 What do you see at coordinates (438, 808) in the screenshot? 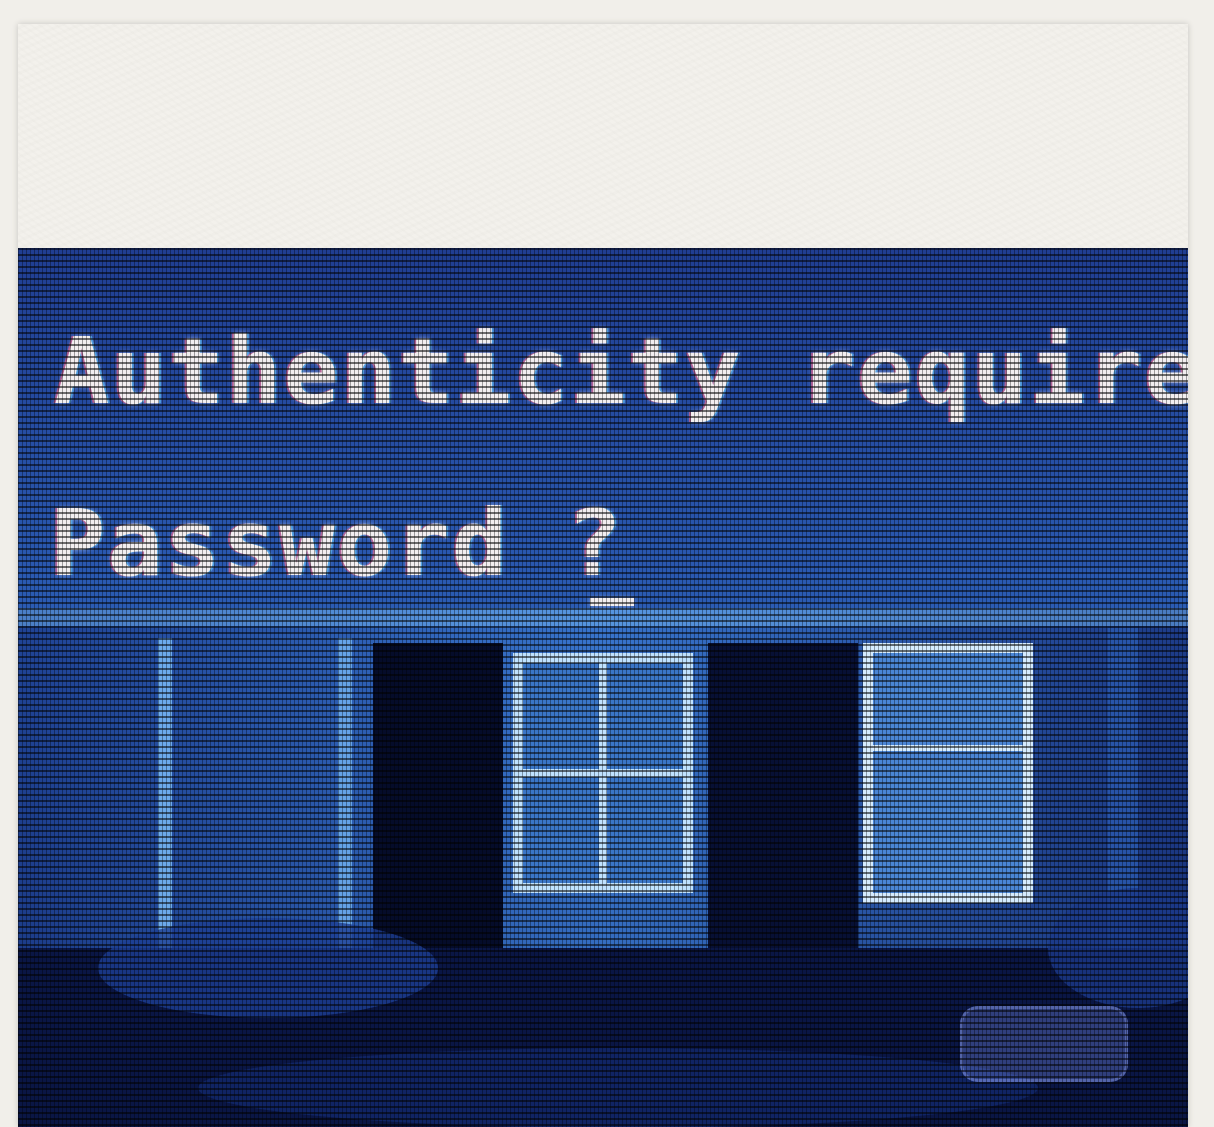
I see `dark-doorway` at bounding box center [438, 808].